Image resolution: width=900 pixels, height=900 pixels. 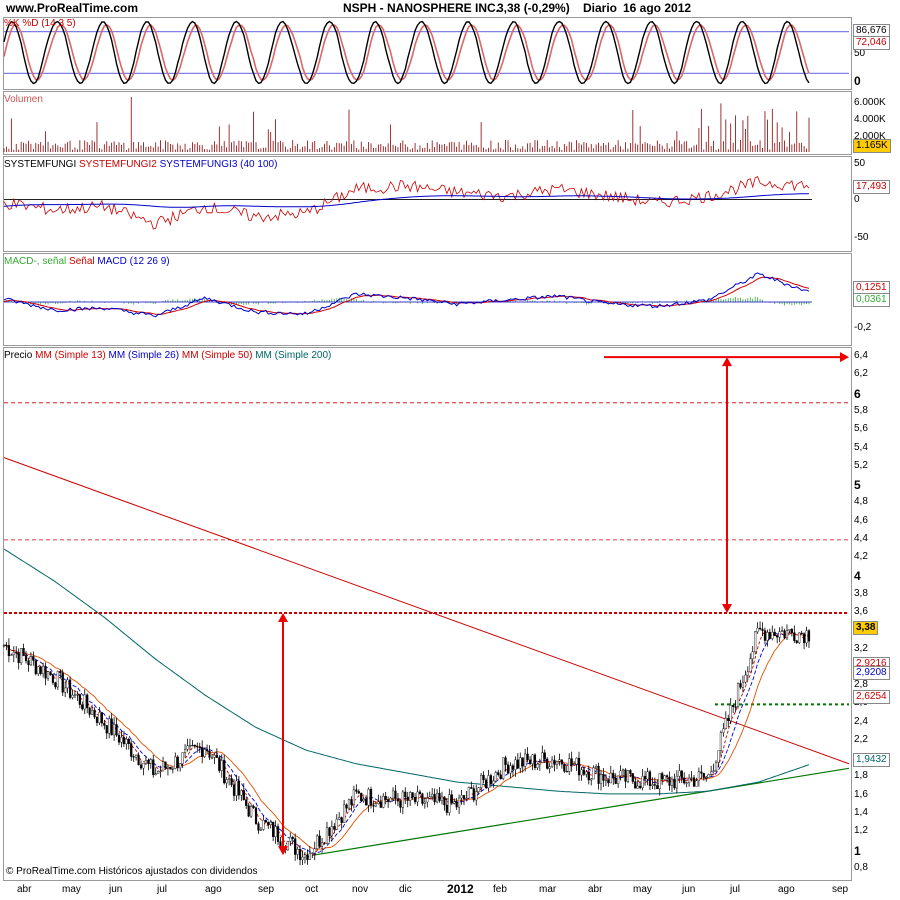 I want to click on price-tick: 1,4, so click(x=861, y=813).